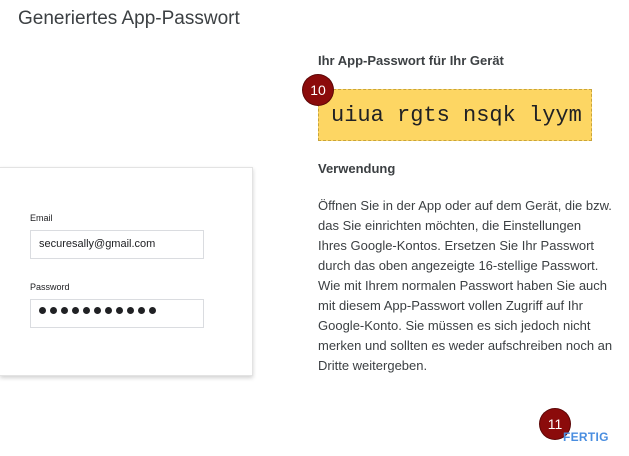 The width and height of the screenshot is (629, 456). I want to click on email-value: securesally@gmail.com, so click(97, 244).